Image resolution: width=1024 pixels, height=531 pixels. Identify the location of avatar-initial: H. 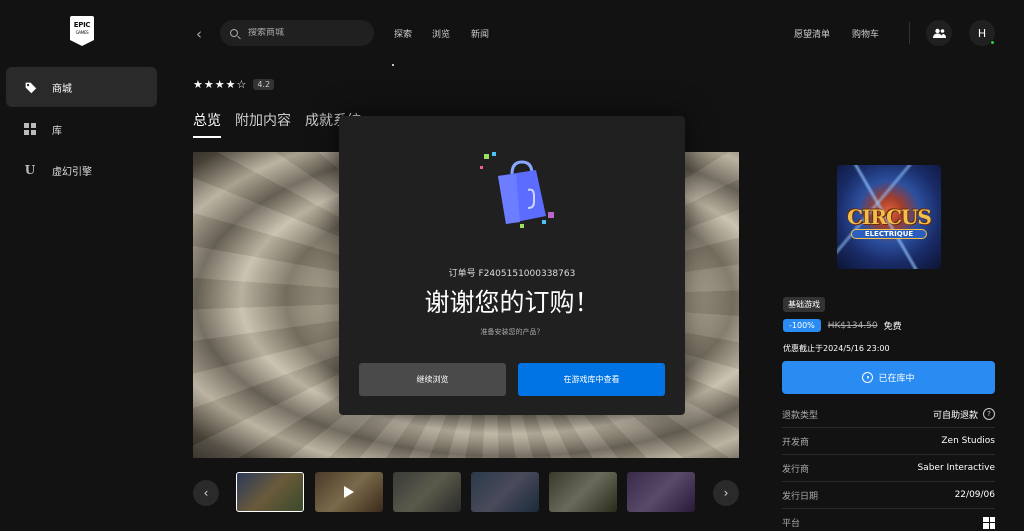
(982, 33).